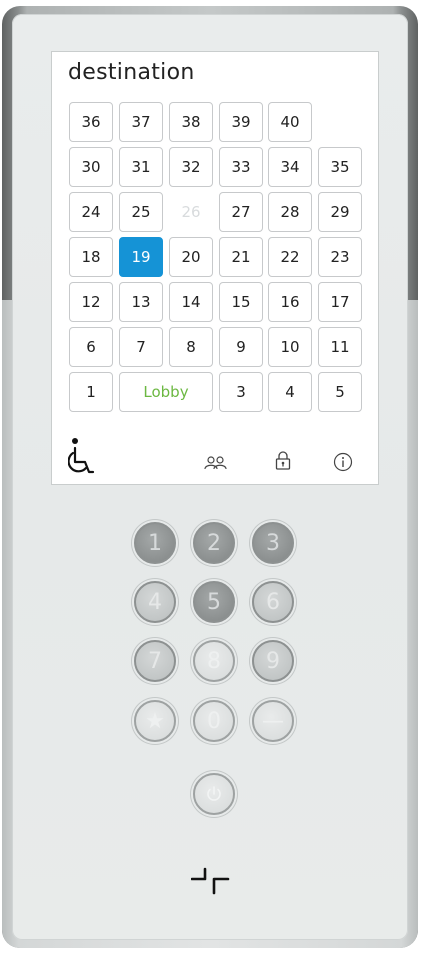  I want to click on floor-button-24: 24, so click(91, 212).